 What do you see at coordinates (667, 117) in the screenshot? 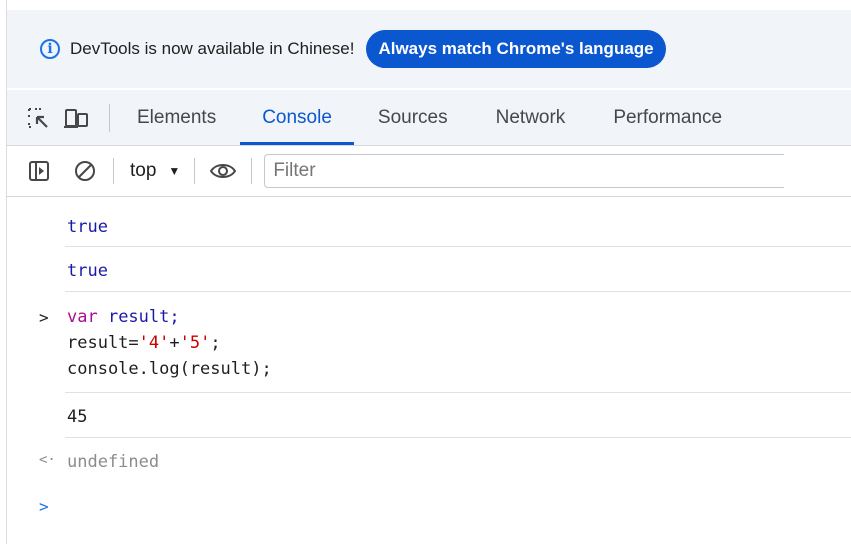
I see `tab-performance: Performance` at bounding box center [667, 117].